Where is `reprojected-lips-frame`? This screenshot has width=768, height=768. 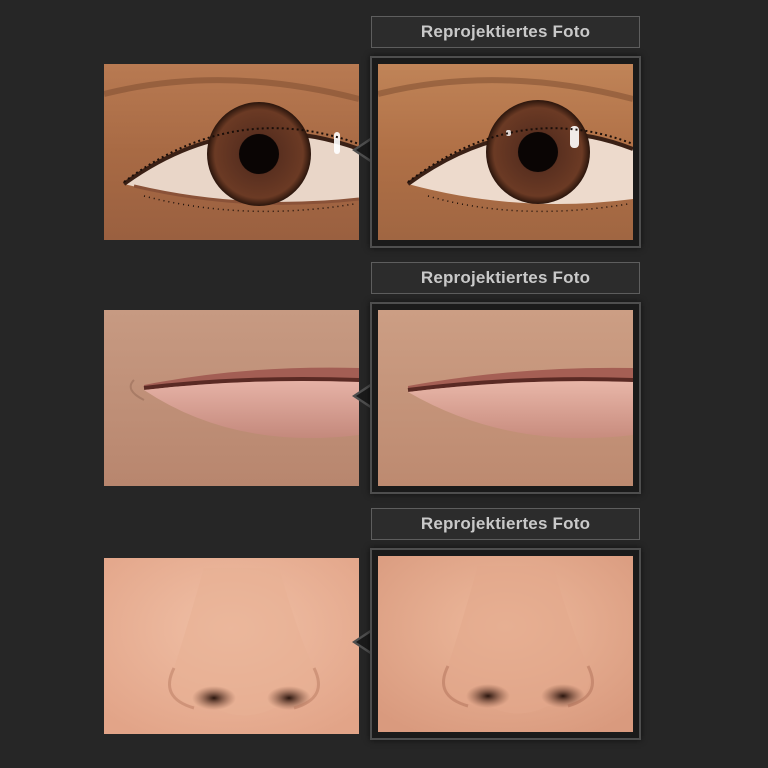
reprojected-lips-frame is located at coordinates (505, 398).